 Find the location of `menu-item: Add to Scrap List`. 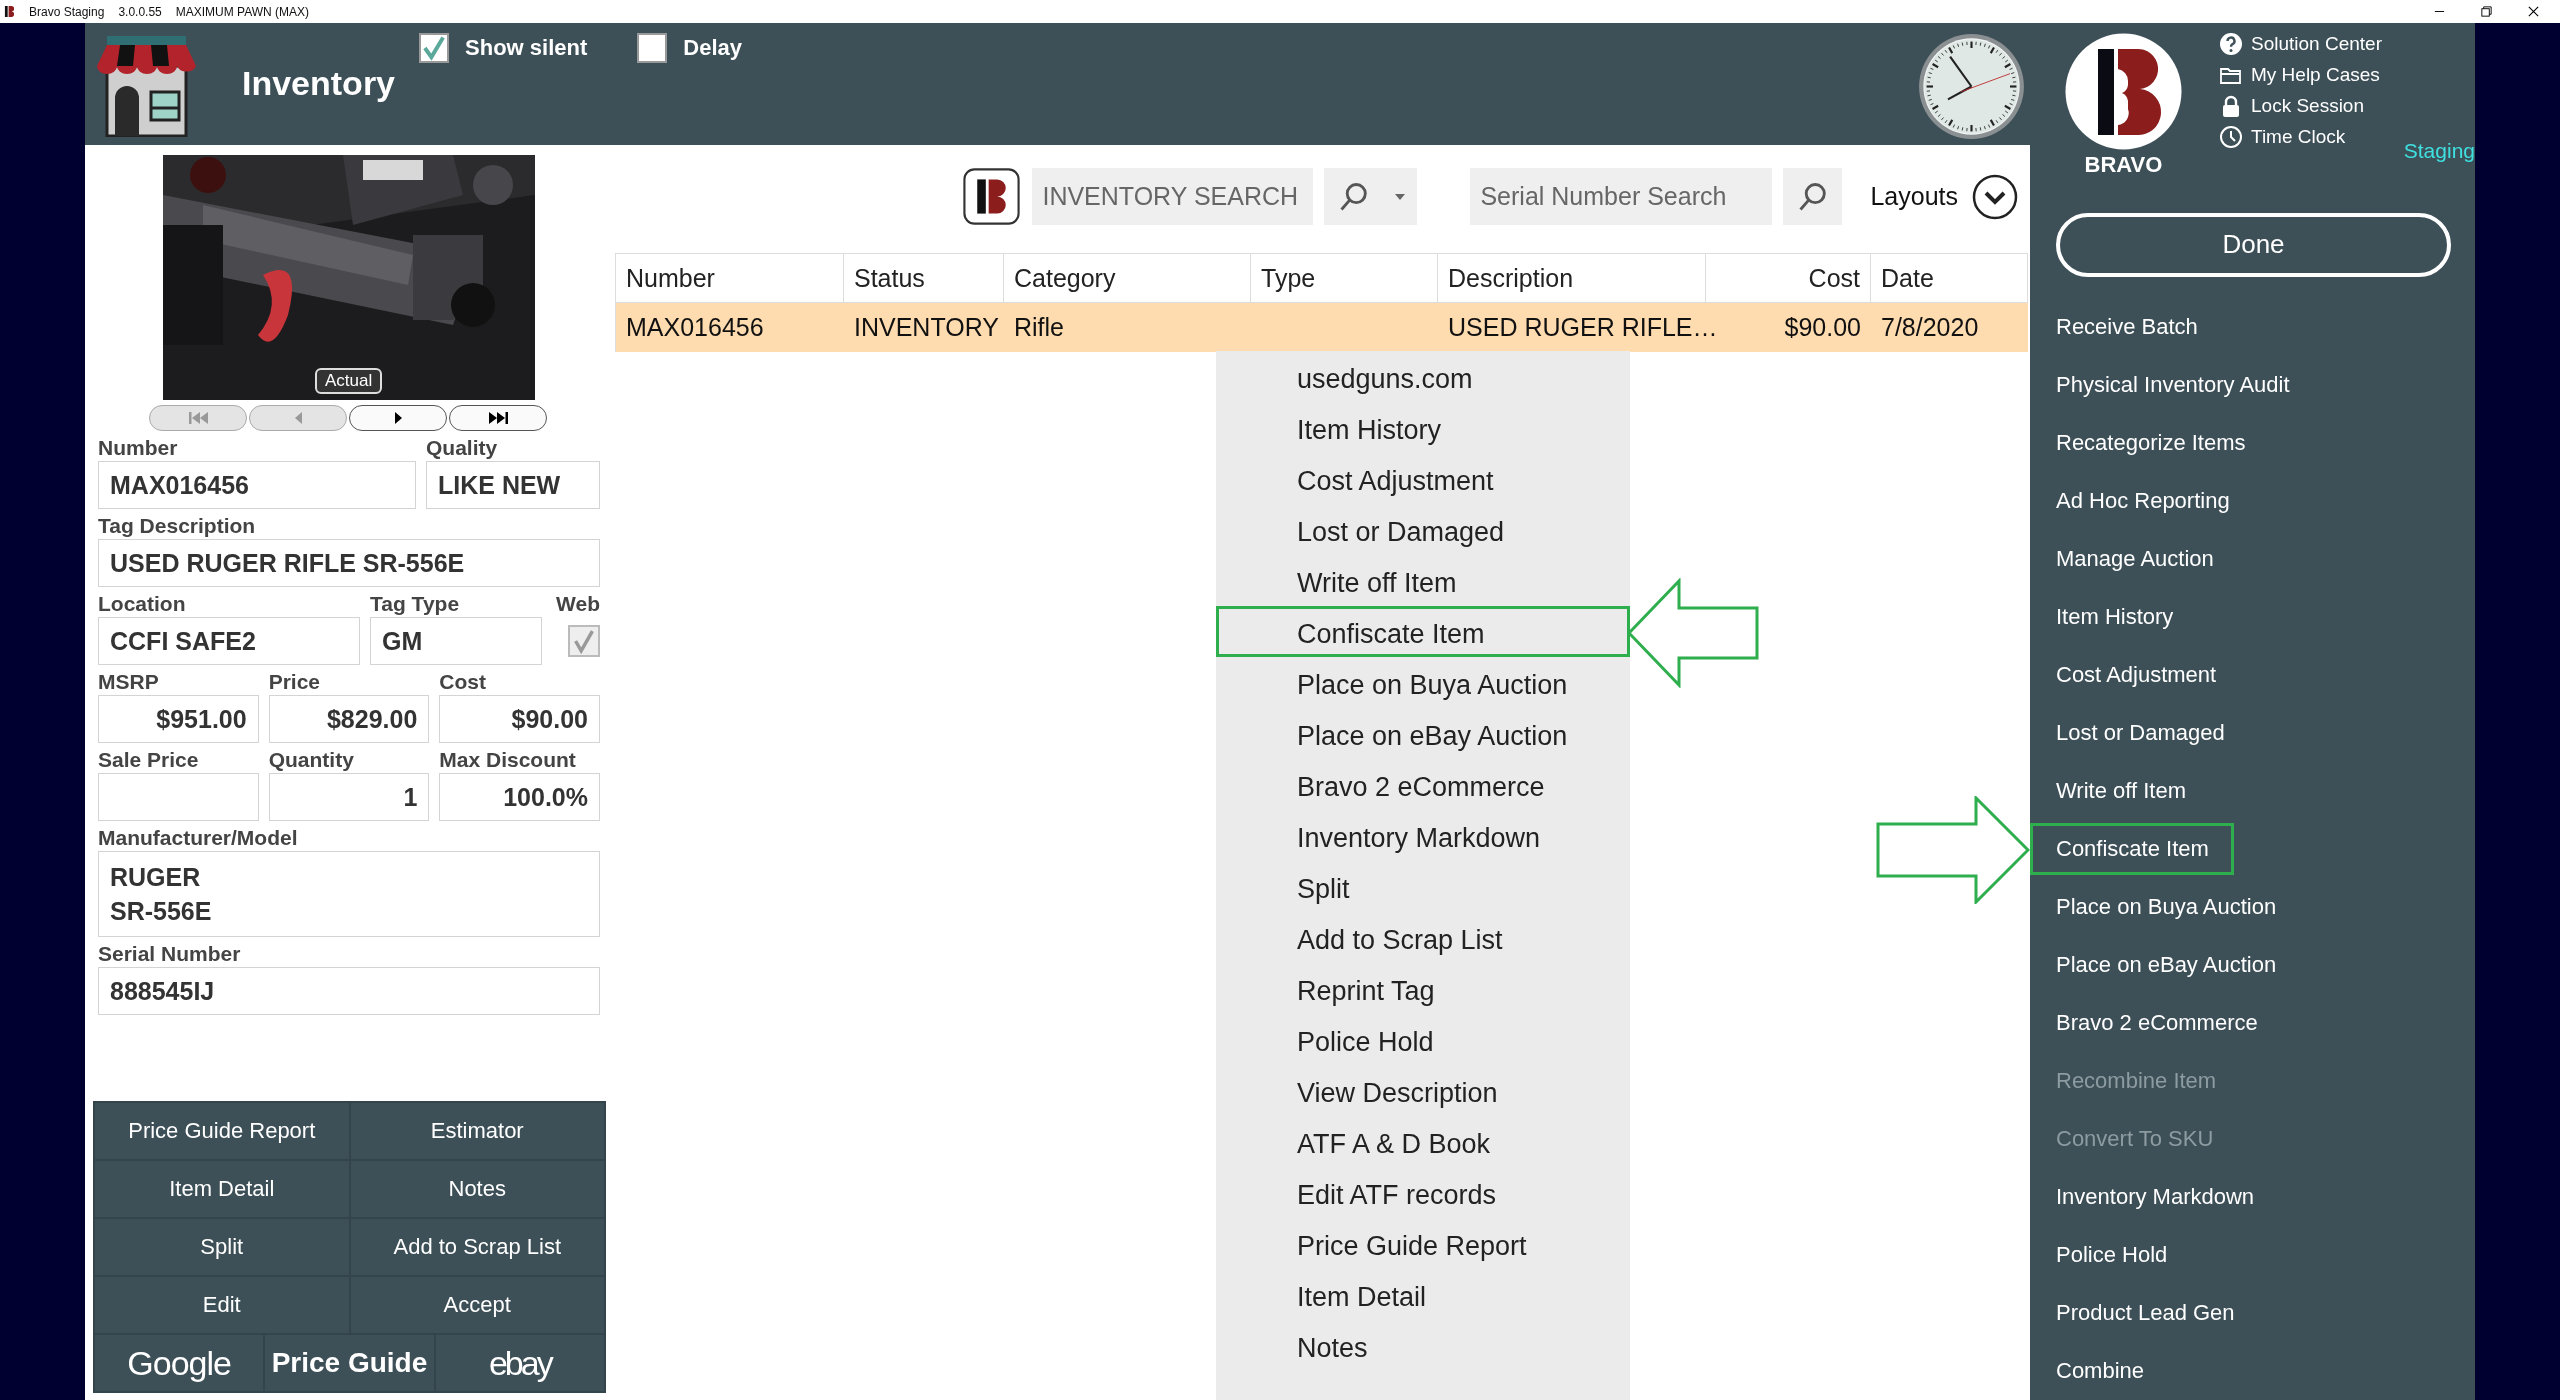

menu-item: Add to Scrap List is located at coordinates (1423, 937).